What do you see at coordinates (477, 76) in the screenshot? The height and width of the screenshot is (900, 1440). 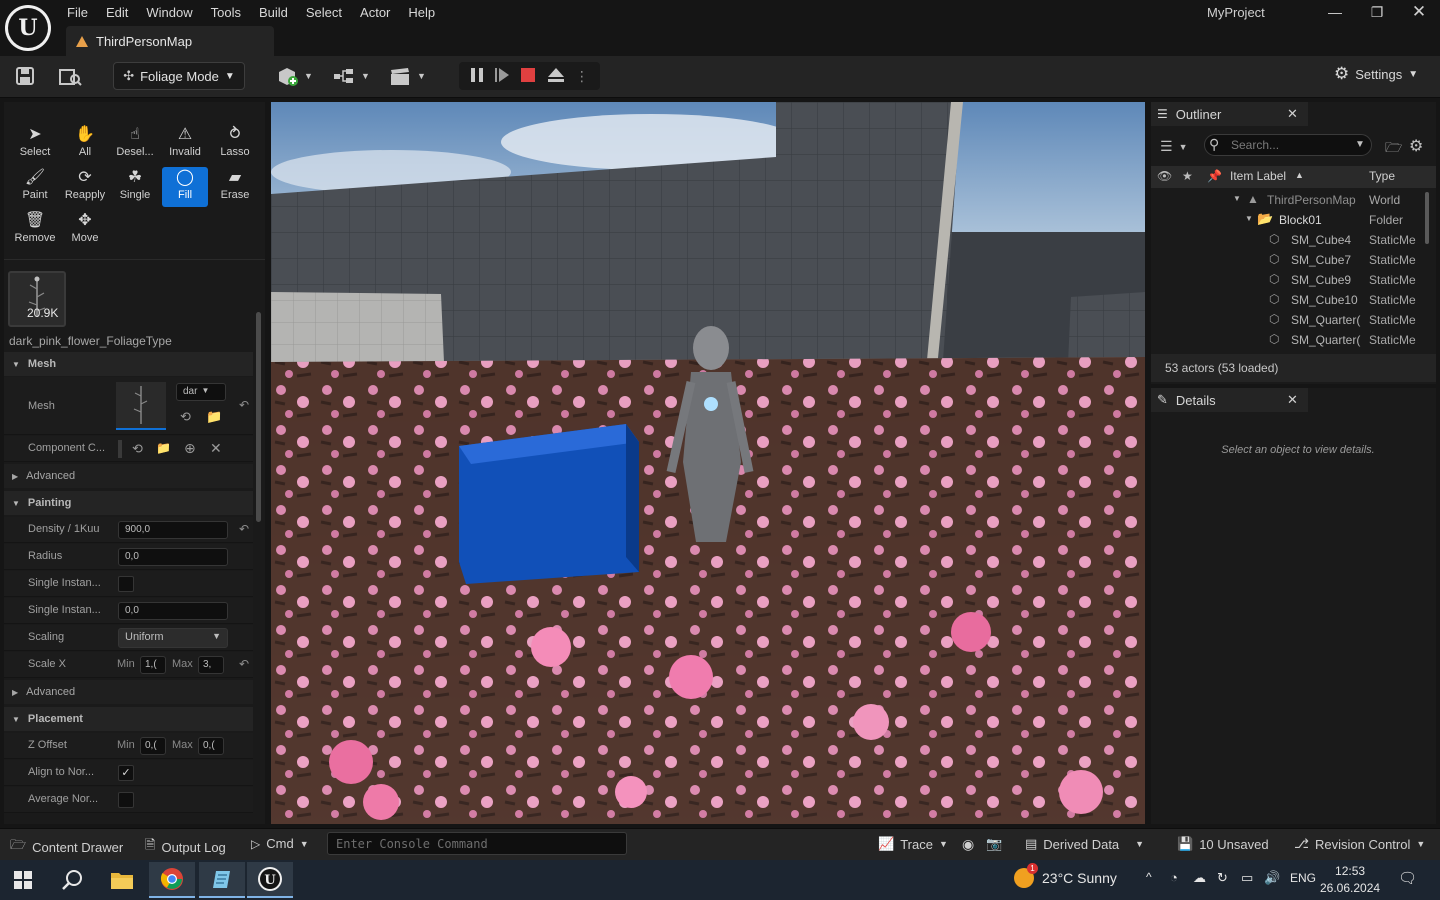 I see `pause-icon` at bounding box center [477, 76].